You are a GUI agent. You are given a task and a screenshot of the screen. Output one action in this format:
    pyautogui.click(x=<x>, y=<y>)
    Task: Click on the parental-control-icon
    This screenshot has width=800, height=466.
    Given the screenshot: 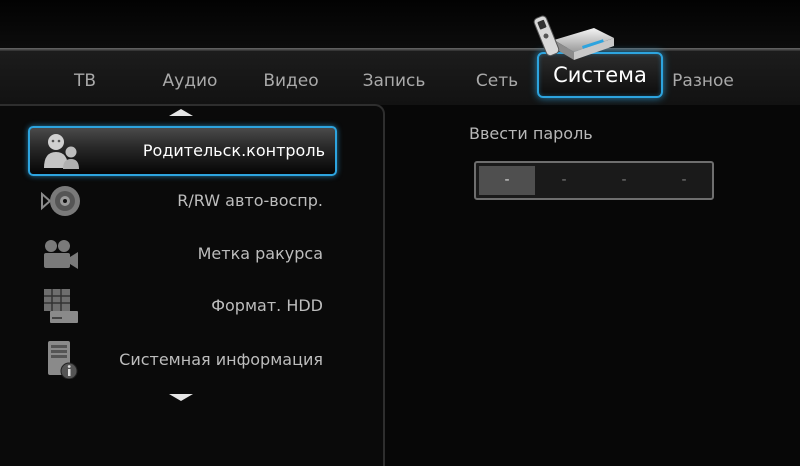 What is the action you would take?
    pyautogui.click(x=61, y=151)
    